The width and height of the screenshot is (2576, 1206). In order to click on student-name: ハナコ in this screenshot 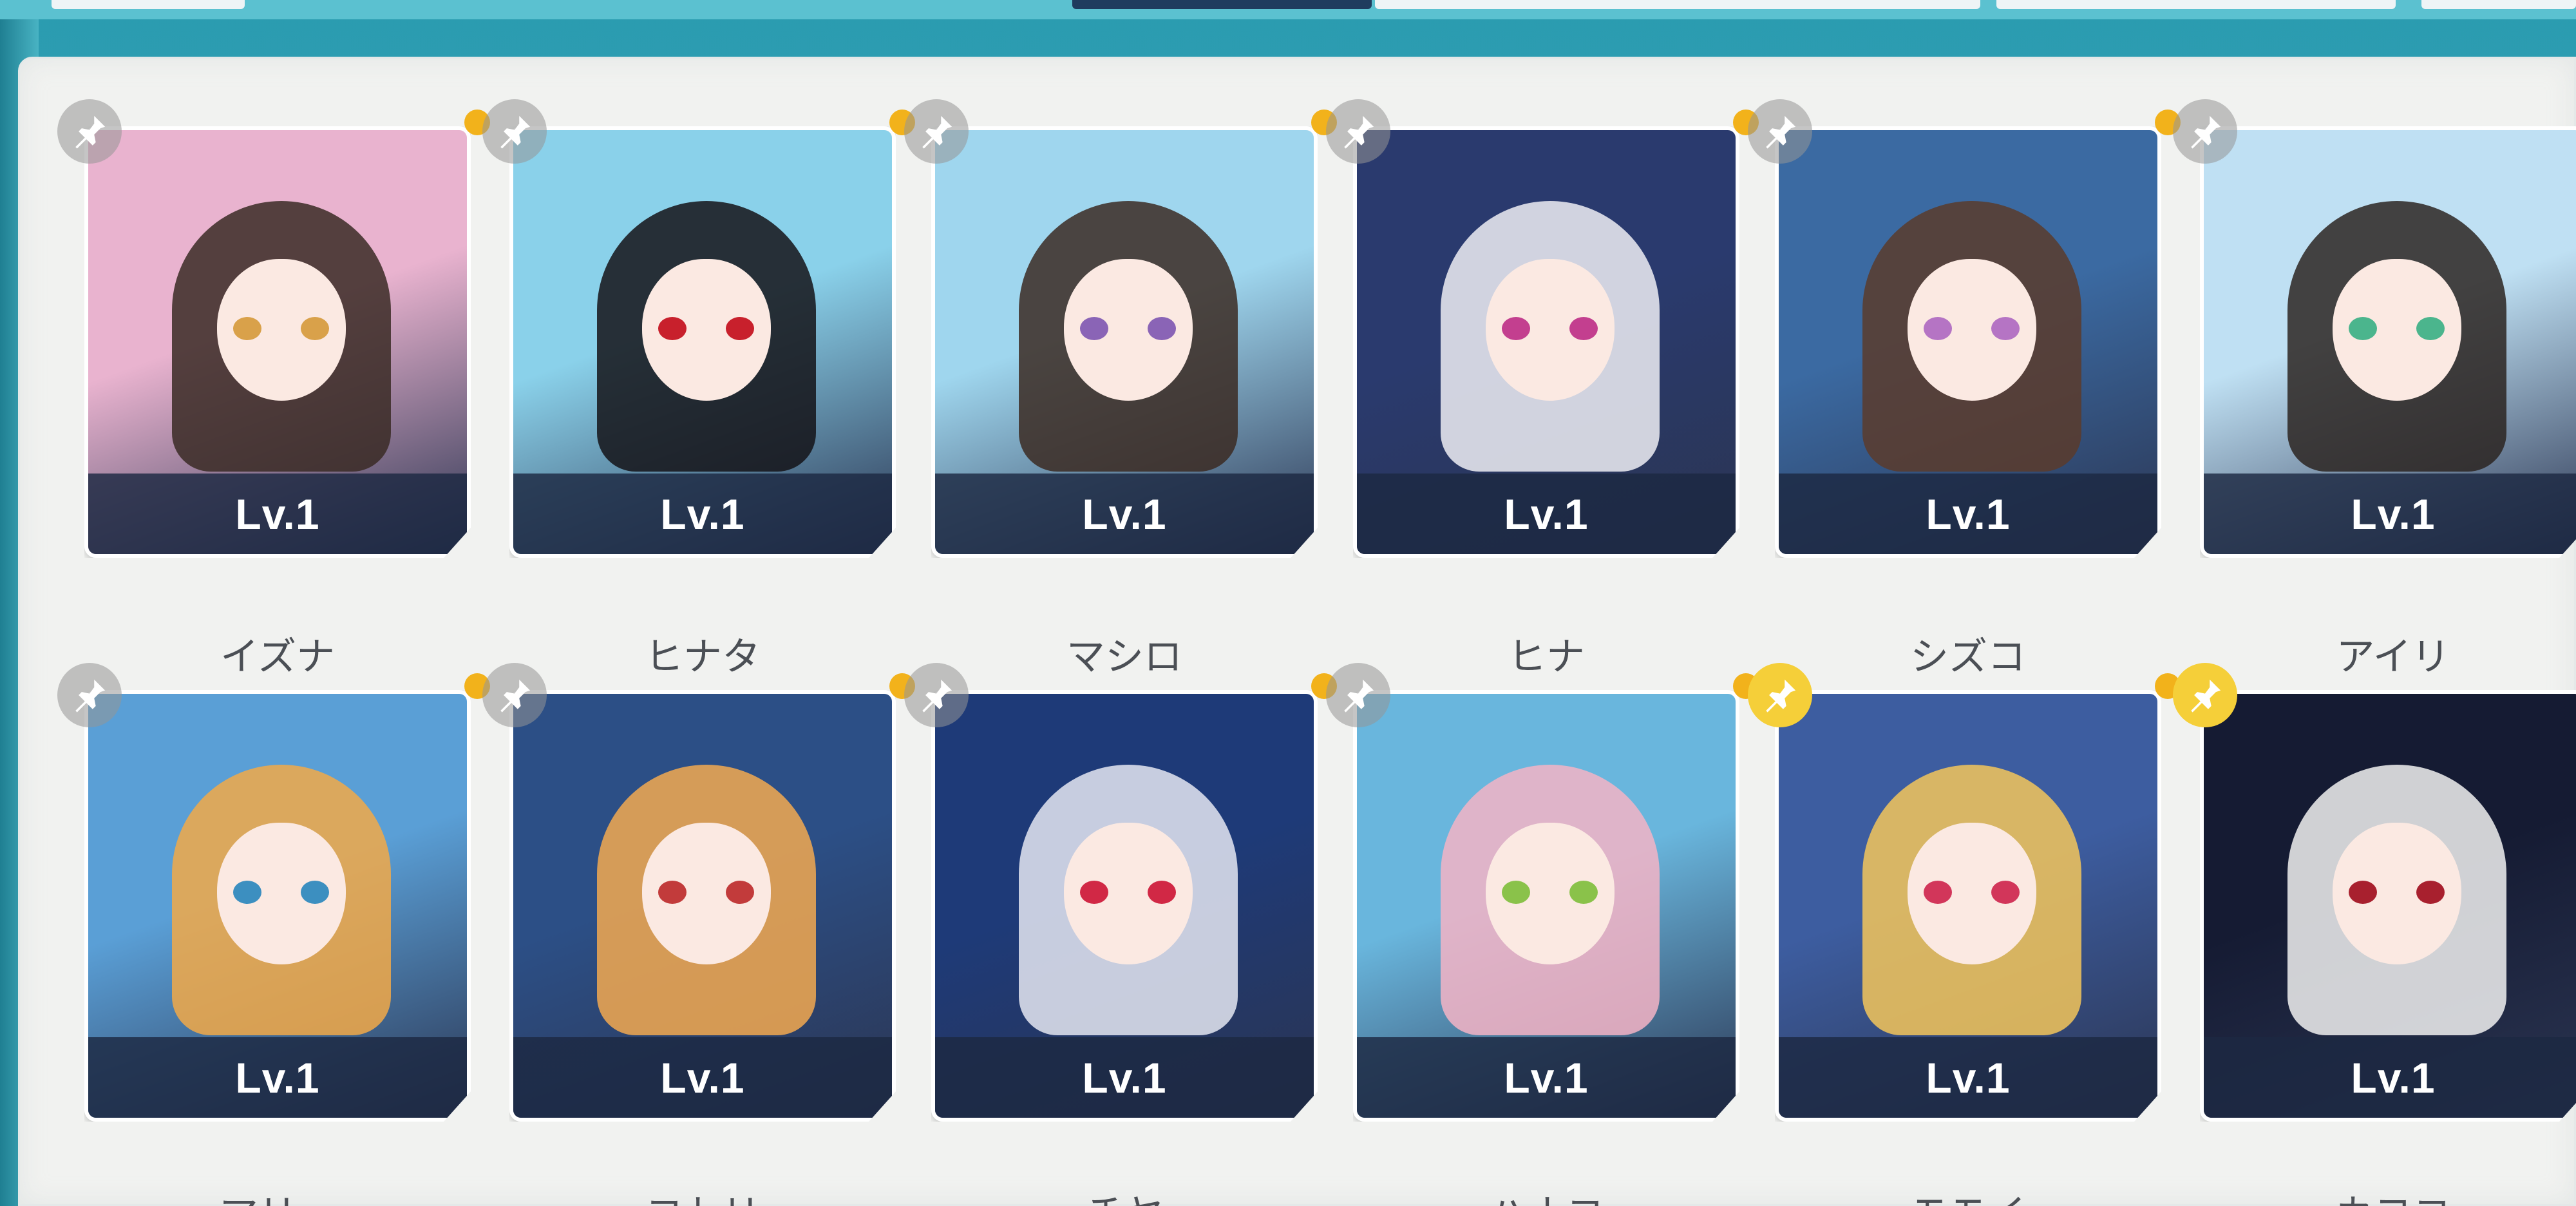, I will do `click(1546, 1195)`.